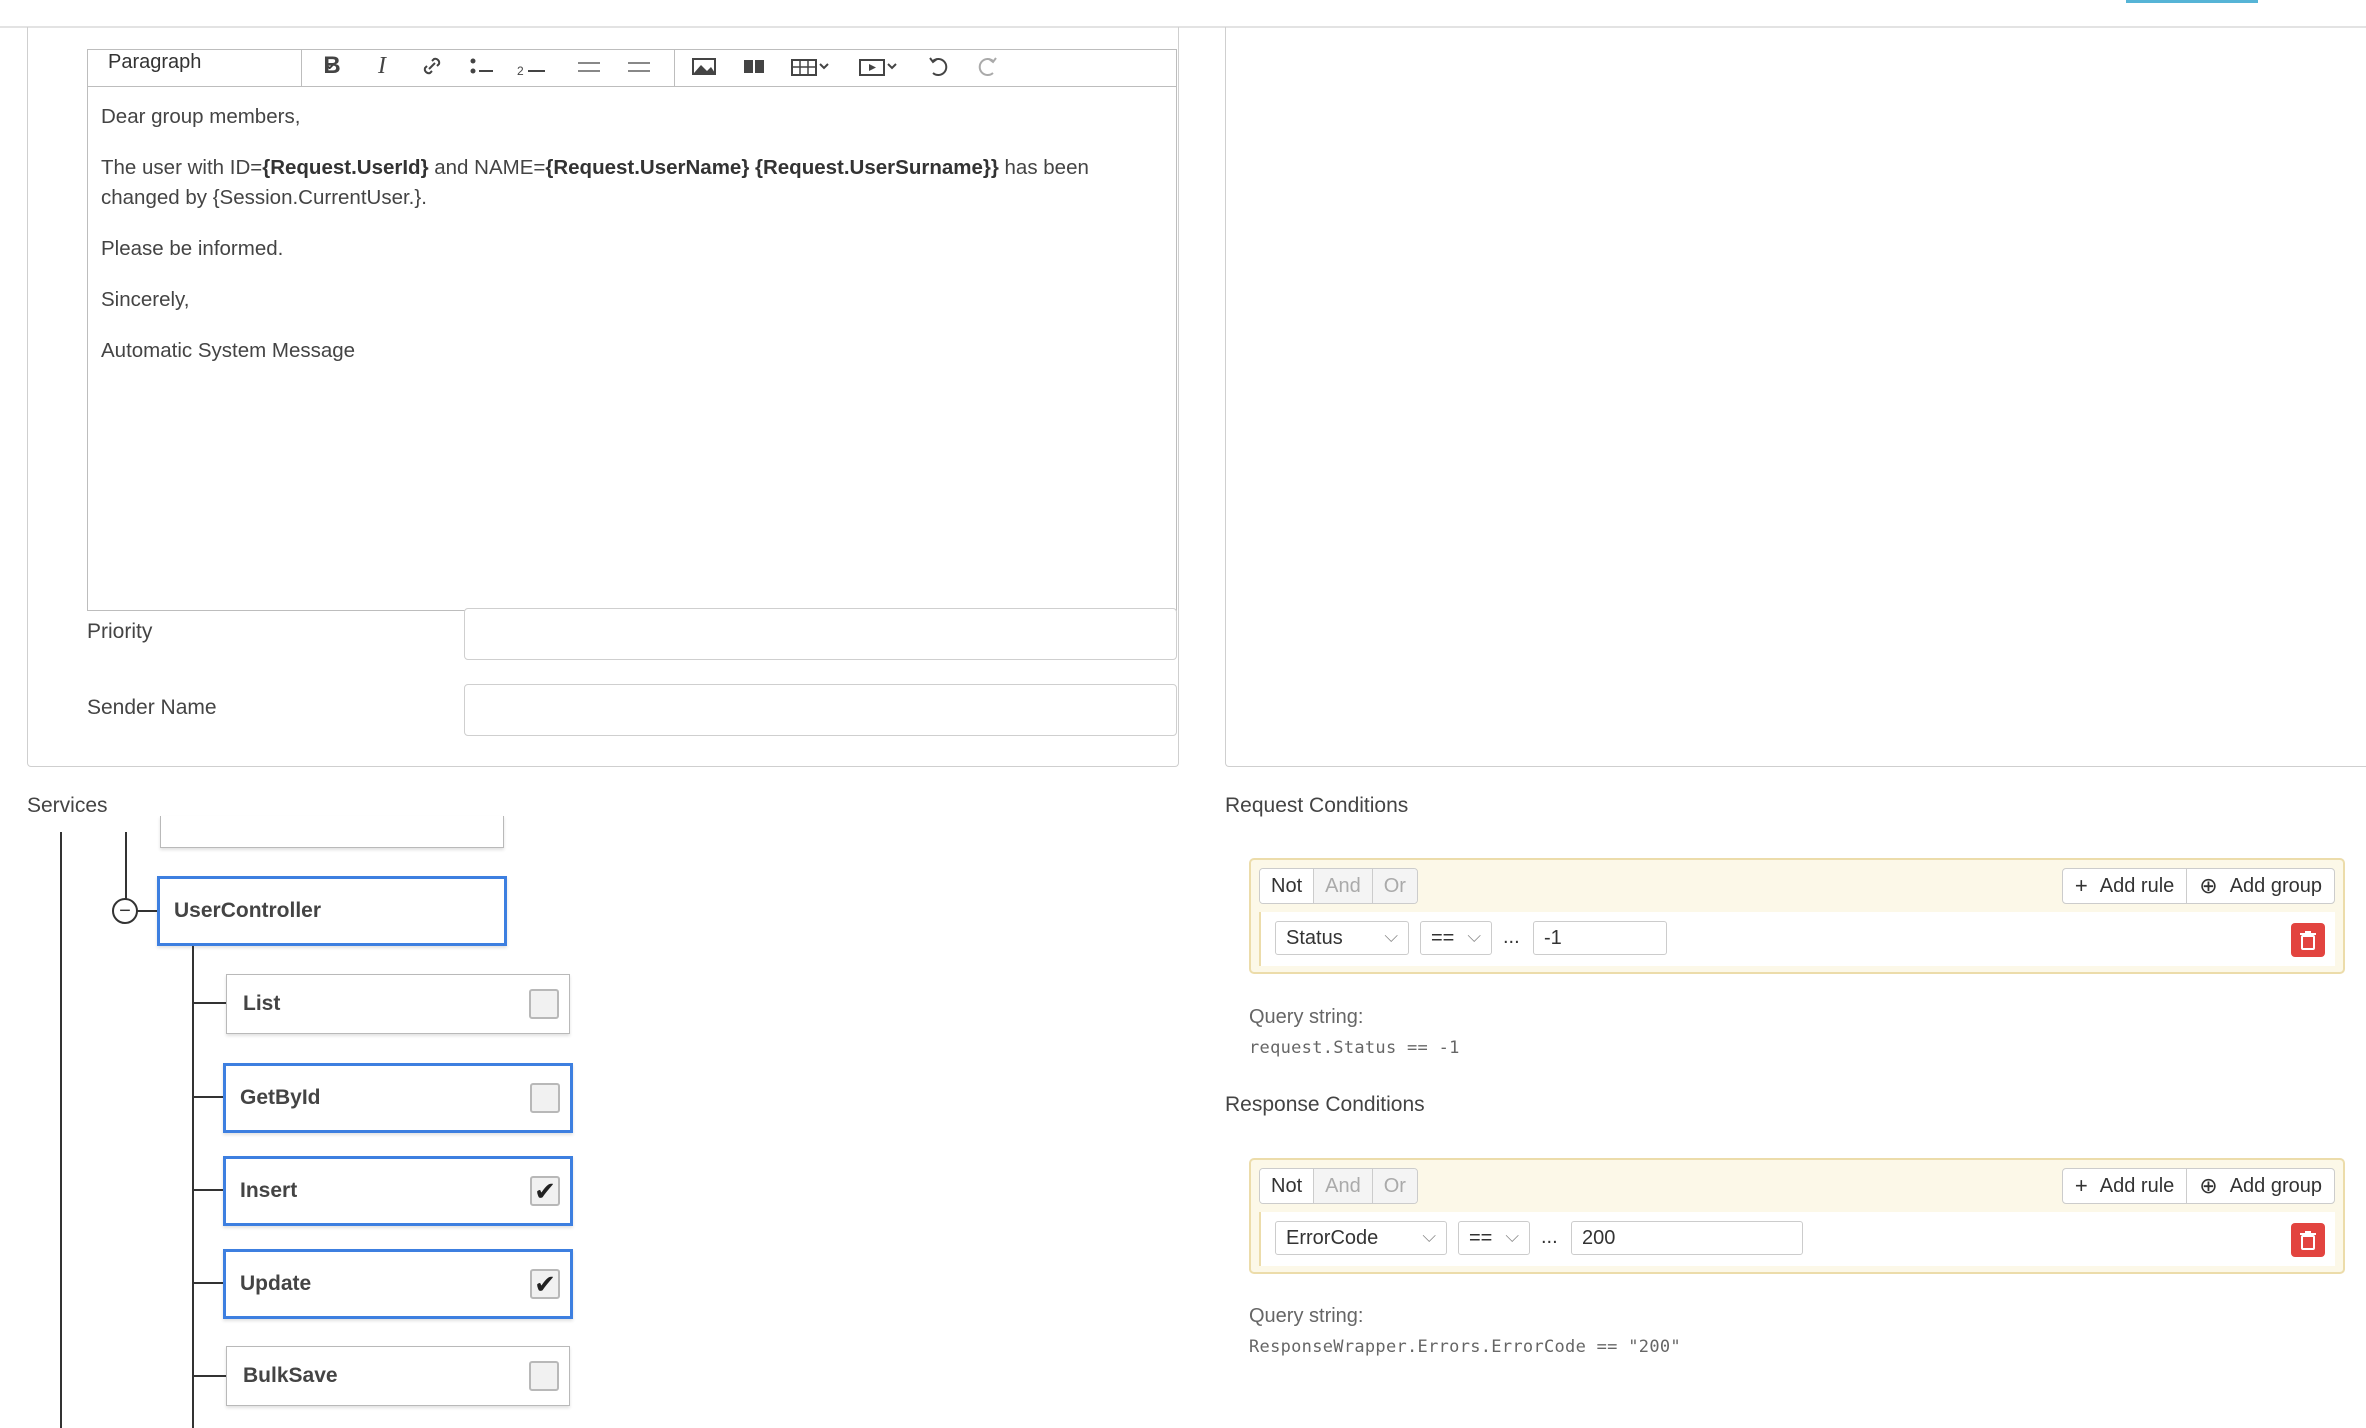  Describe the element at coordinates (332, 911) in the screenshot. I see `tree-node-usercontroller: UserController` at that location.